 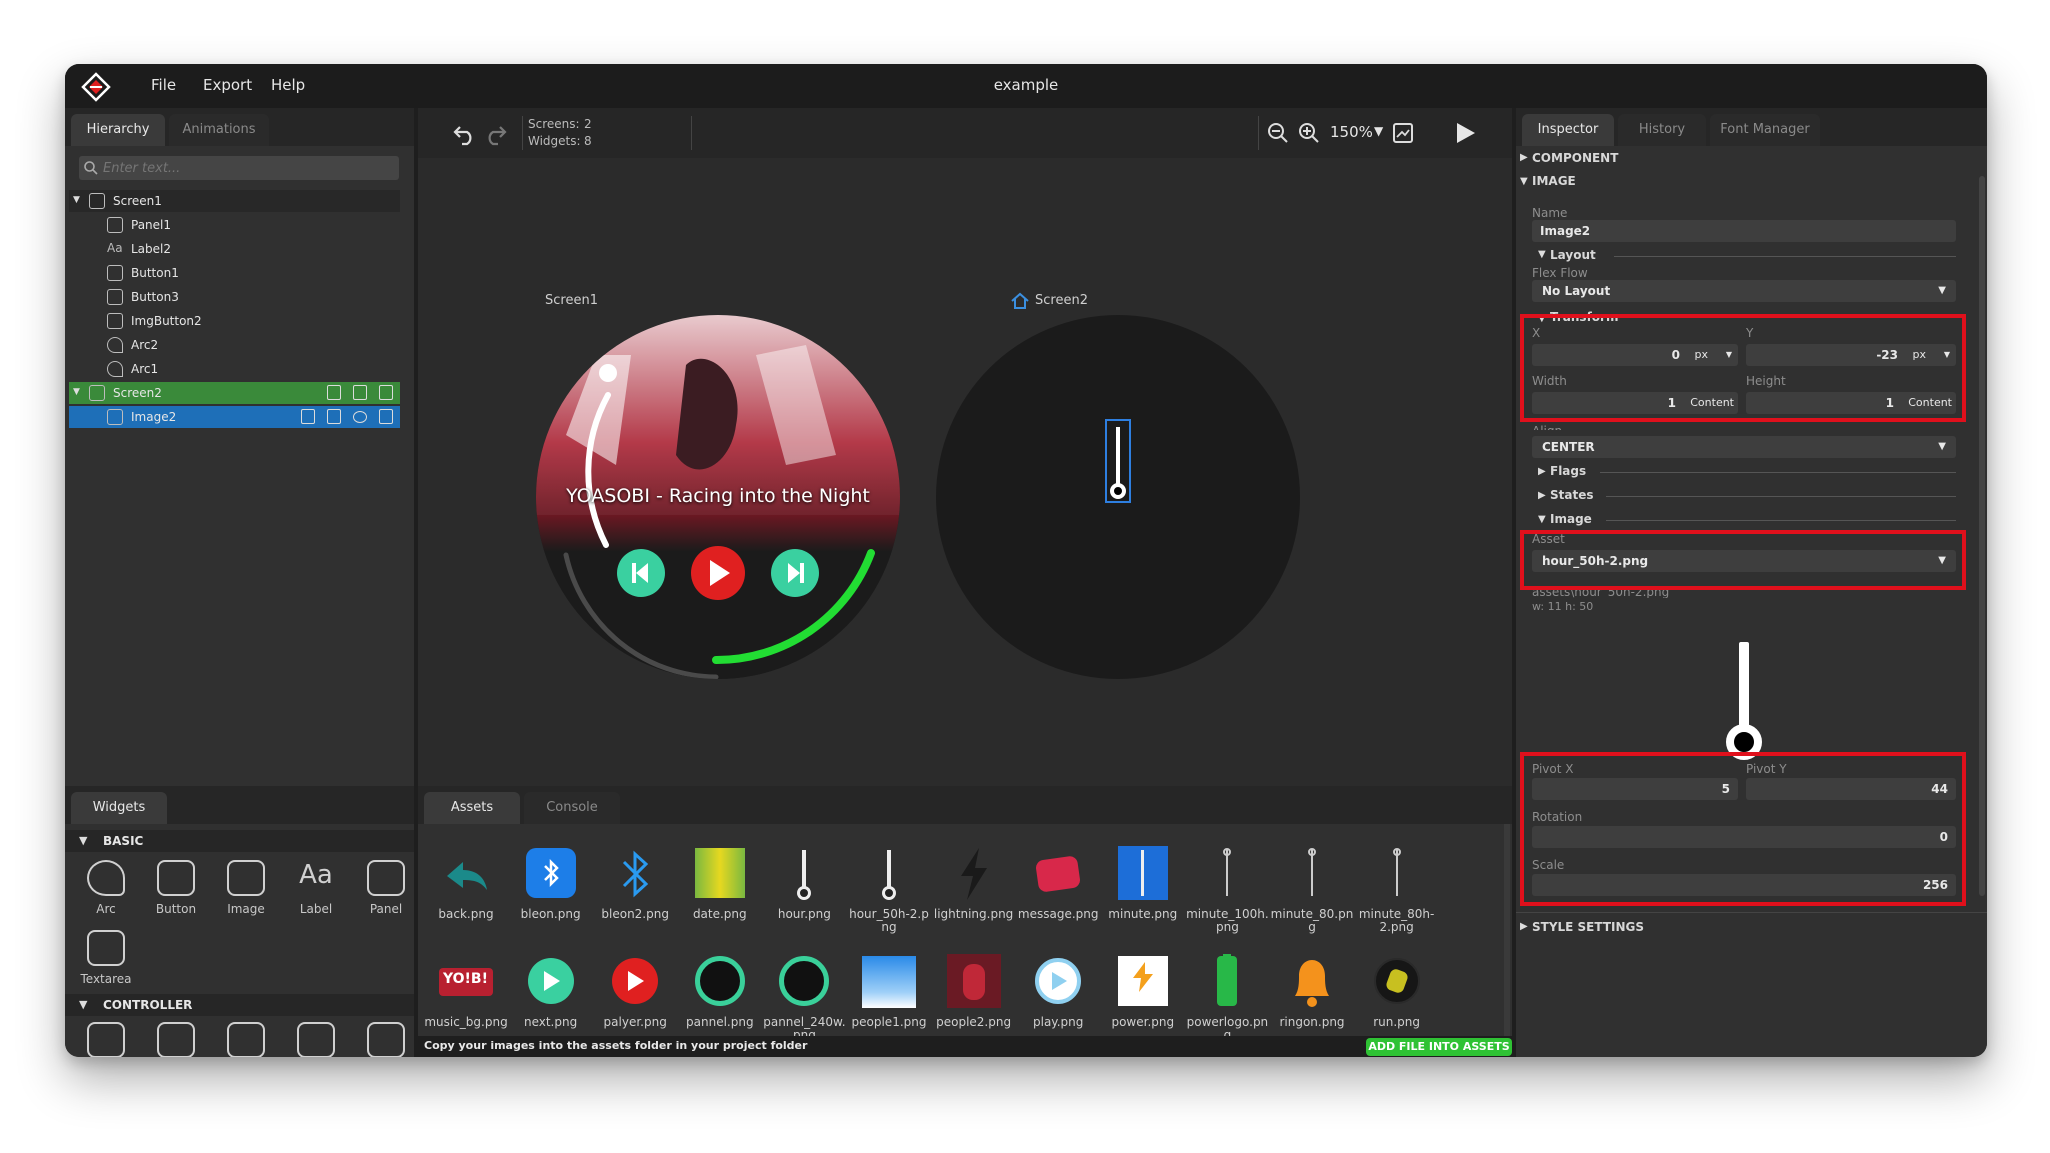 What do you see at coordinates (360, 417) in the screenshot?
I see `eye-icon` at bounding box center [360, 417].